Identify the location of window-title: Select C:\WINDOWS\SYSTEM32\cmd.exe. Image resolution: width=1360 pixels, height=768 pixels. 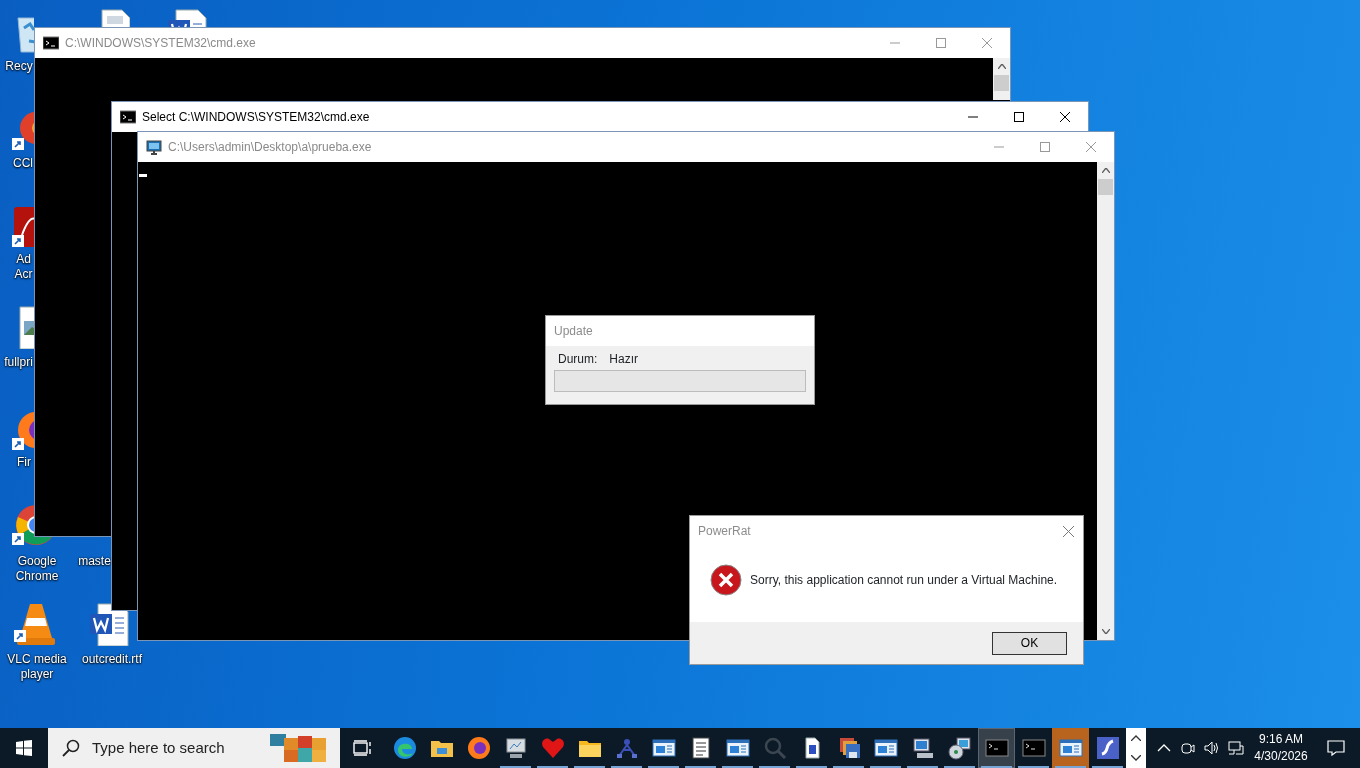
(256, 117).